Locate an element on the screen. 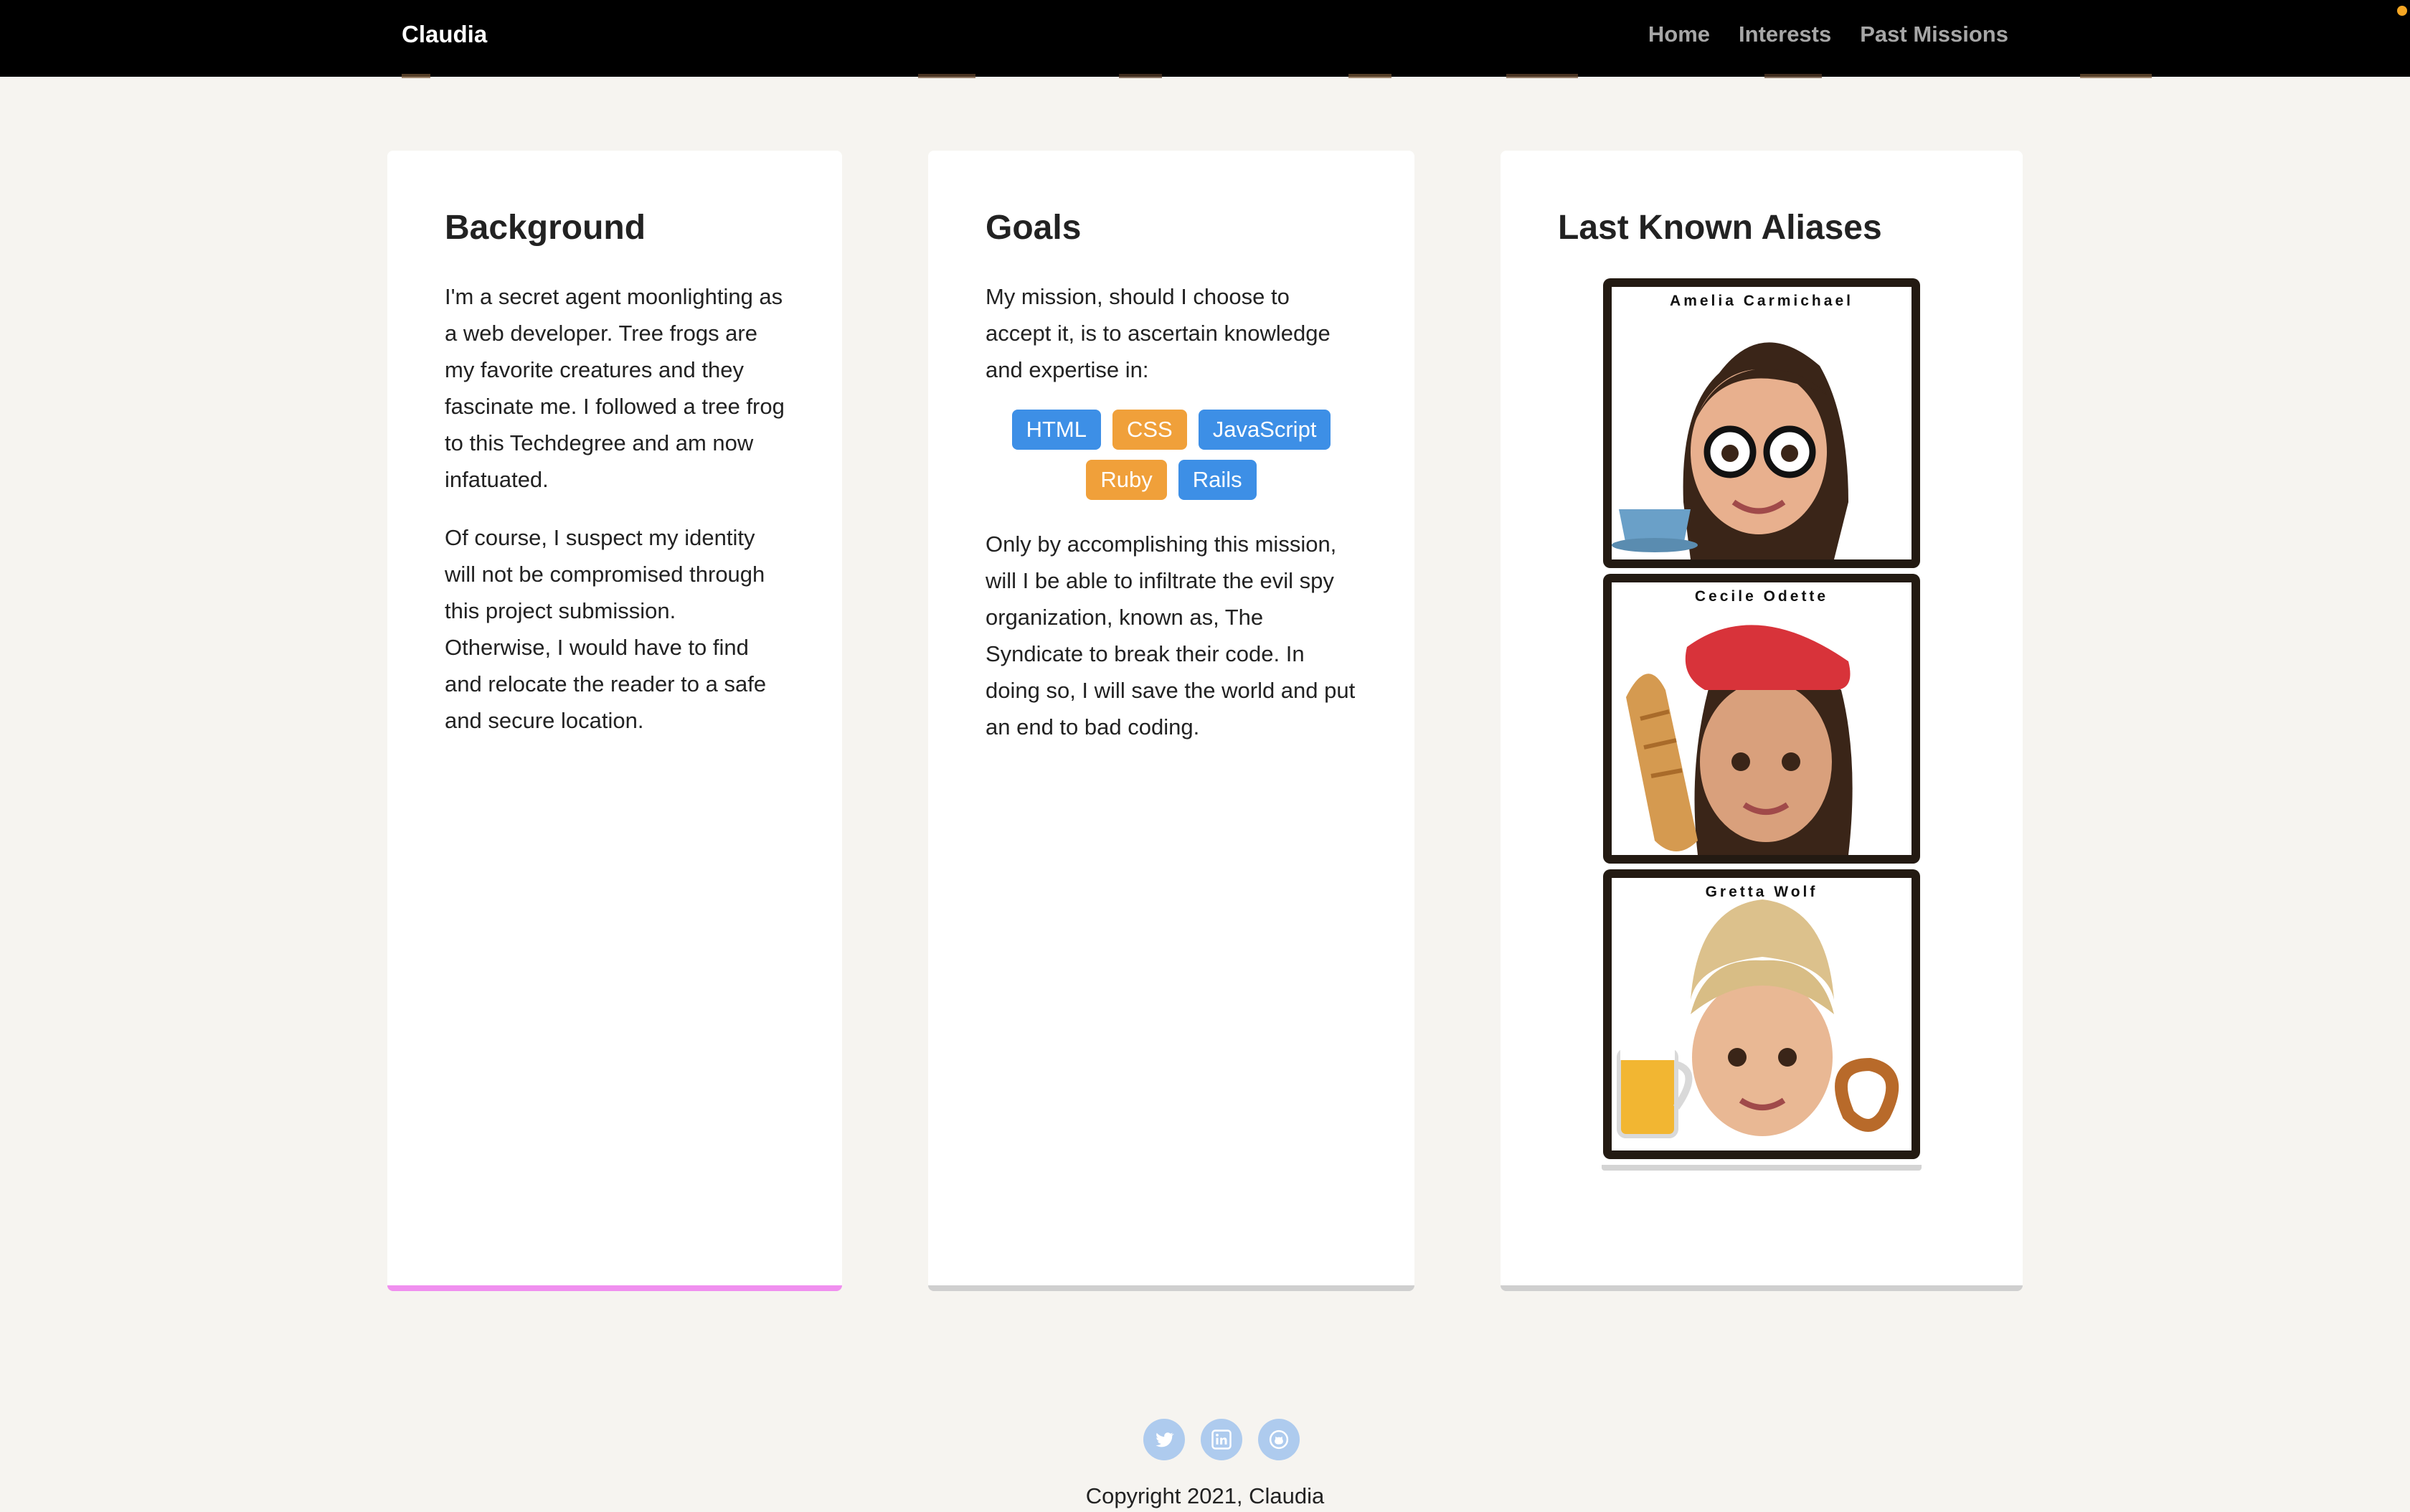 This screenshot has height=1512, width=2410. skill-badge-html: HTML is located at coordinates (1056, 430).